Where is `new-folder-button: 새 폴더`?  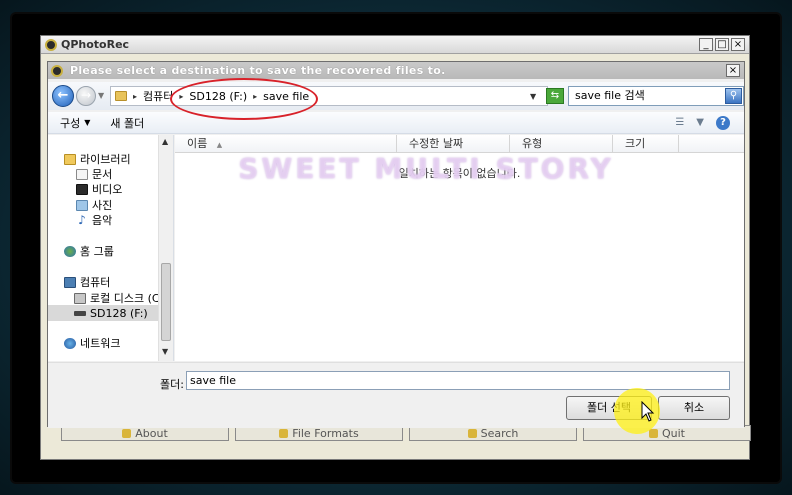 new-folder-button: 새 폴더 is located at coordinates (127, 123).